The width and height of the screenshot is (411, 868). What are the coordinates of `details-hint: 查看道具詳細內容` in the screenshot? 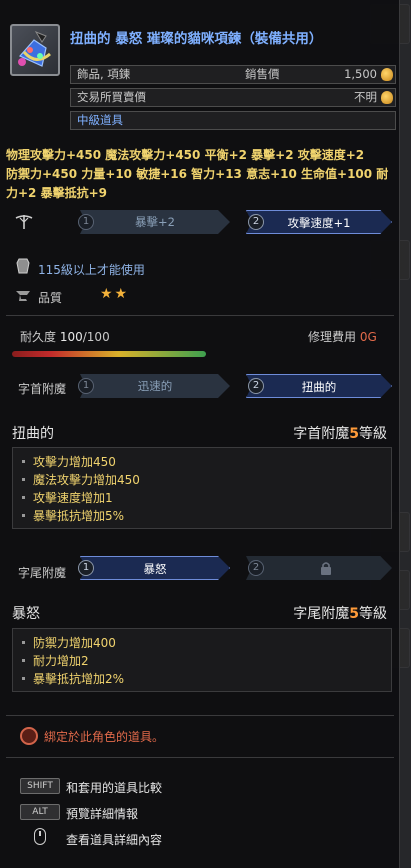 It's located at (114, 840).